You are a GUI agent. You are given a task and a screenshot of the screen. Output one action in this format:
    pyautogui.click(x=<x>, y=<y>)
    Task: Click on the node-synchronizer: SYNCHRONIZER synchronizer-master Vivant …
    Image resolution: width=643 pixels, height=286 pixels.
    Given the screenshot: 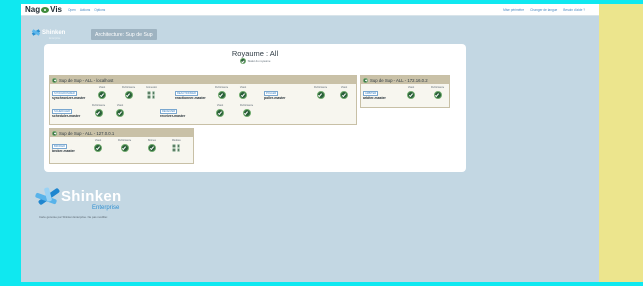 What is the action you would take?
    pyautogui.click(x=112, y=95)
    